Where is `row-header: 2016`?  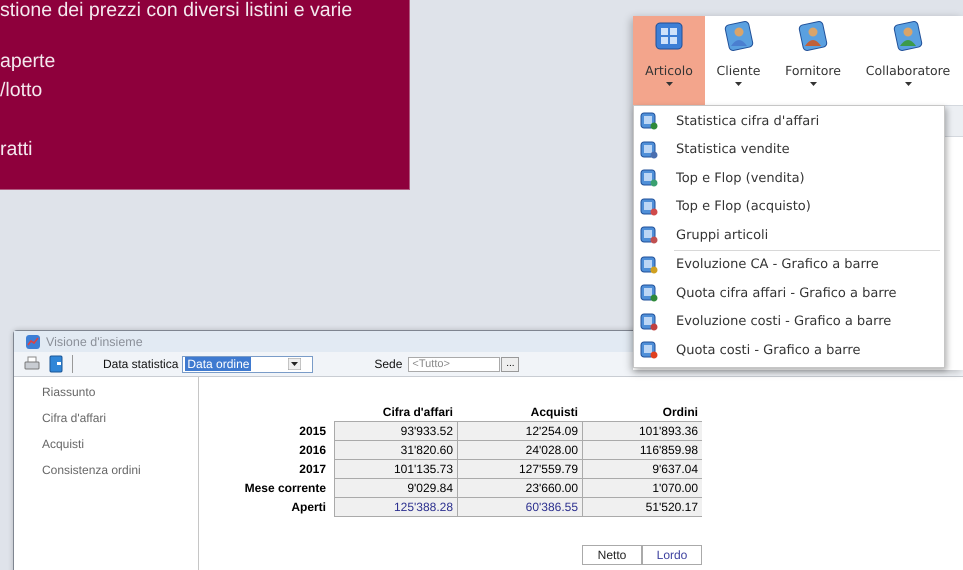 row-header: 2016 is located at coordinates (312, 450).